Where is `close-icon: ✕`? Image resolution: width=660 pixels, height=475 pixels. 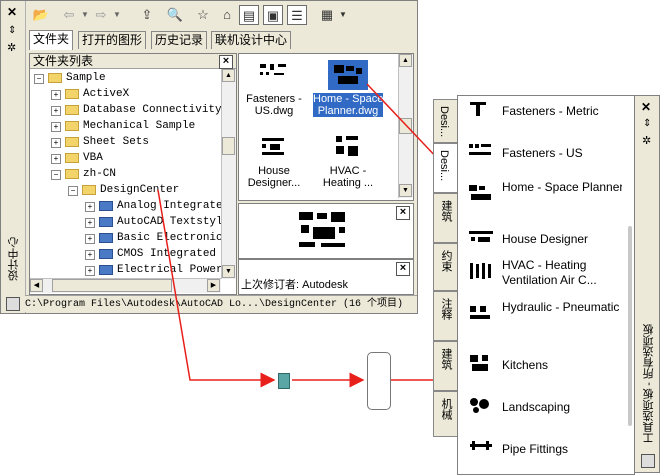 close-icon: ✕ is located at coordinates (646, 107).